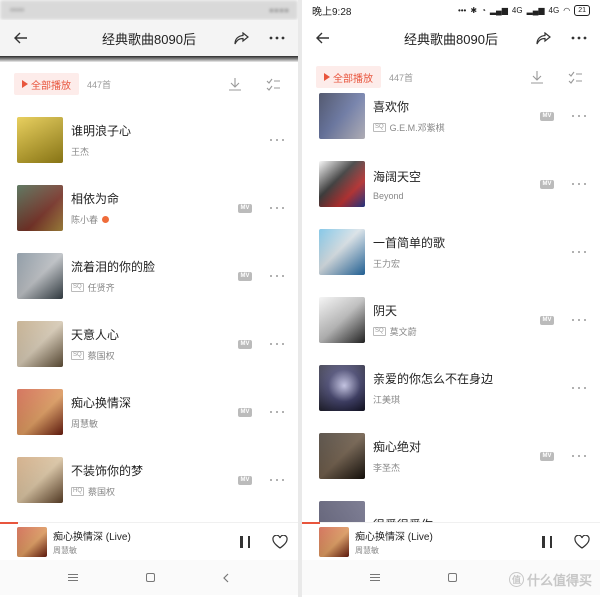 Image resolution: width=600 pixels, height=597 pixels. Describe the element at coordinates (474, 10) in the screenshot. I see `bluetooth-icon: ✱` at that location.